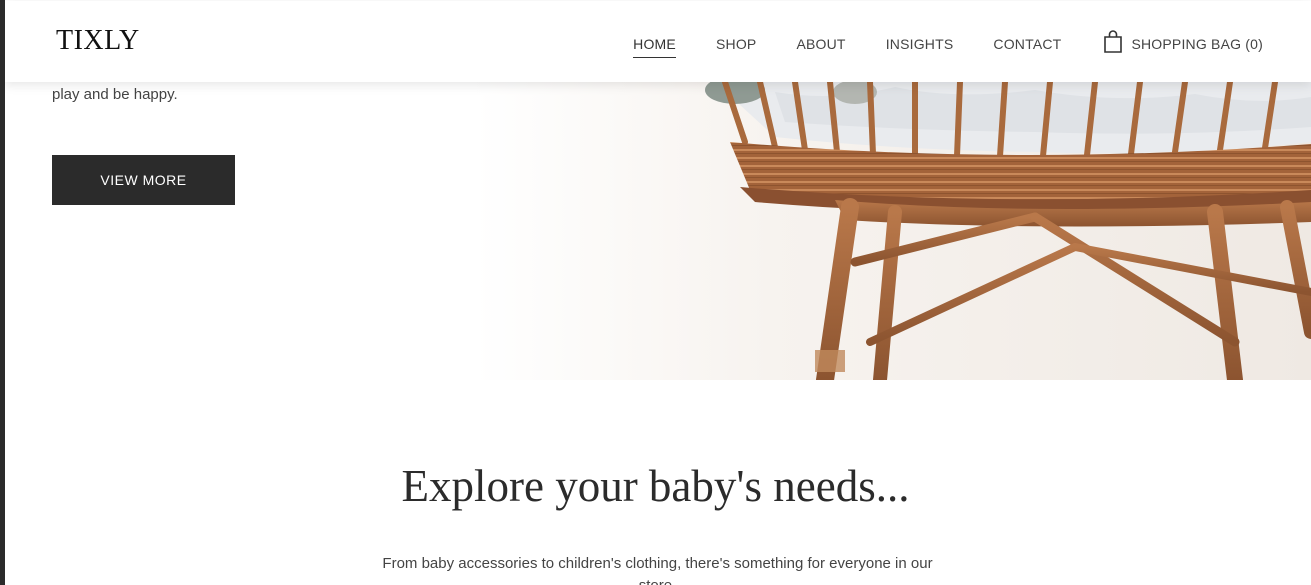 Image resolution: width=1311 pixels, height=585 pixels. I want to click on nav-about: ABOUT, so click(820, 47).